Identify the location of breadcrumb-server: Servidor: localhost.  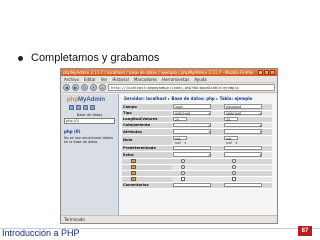
(145, 98).